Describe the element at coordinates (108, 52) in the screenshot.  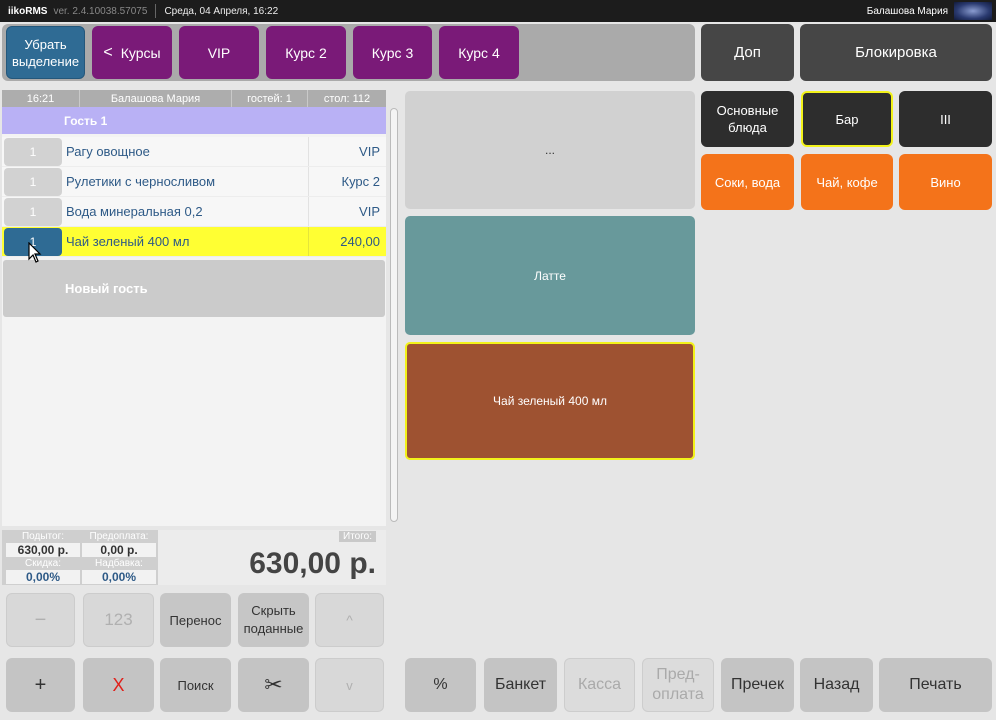
I see `chevron-left-icon: <` at that location.